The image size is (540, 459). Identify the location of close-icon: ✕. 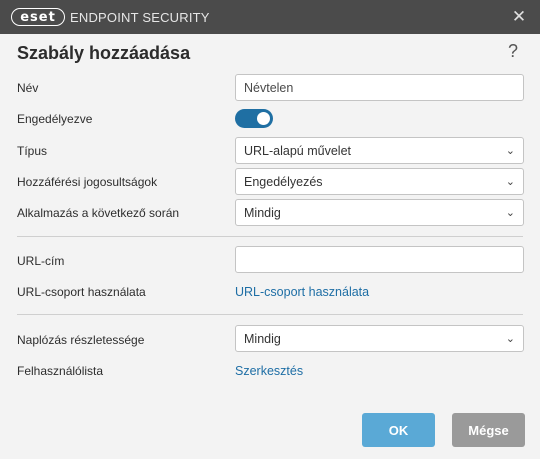
(519, 17).